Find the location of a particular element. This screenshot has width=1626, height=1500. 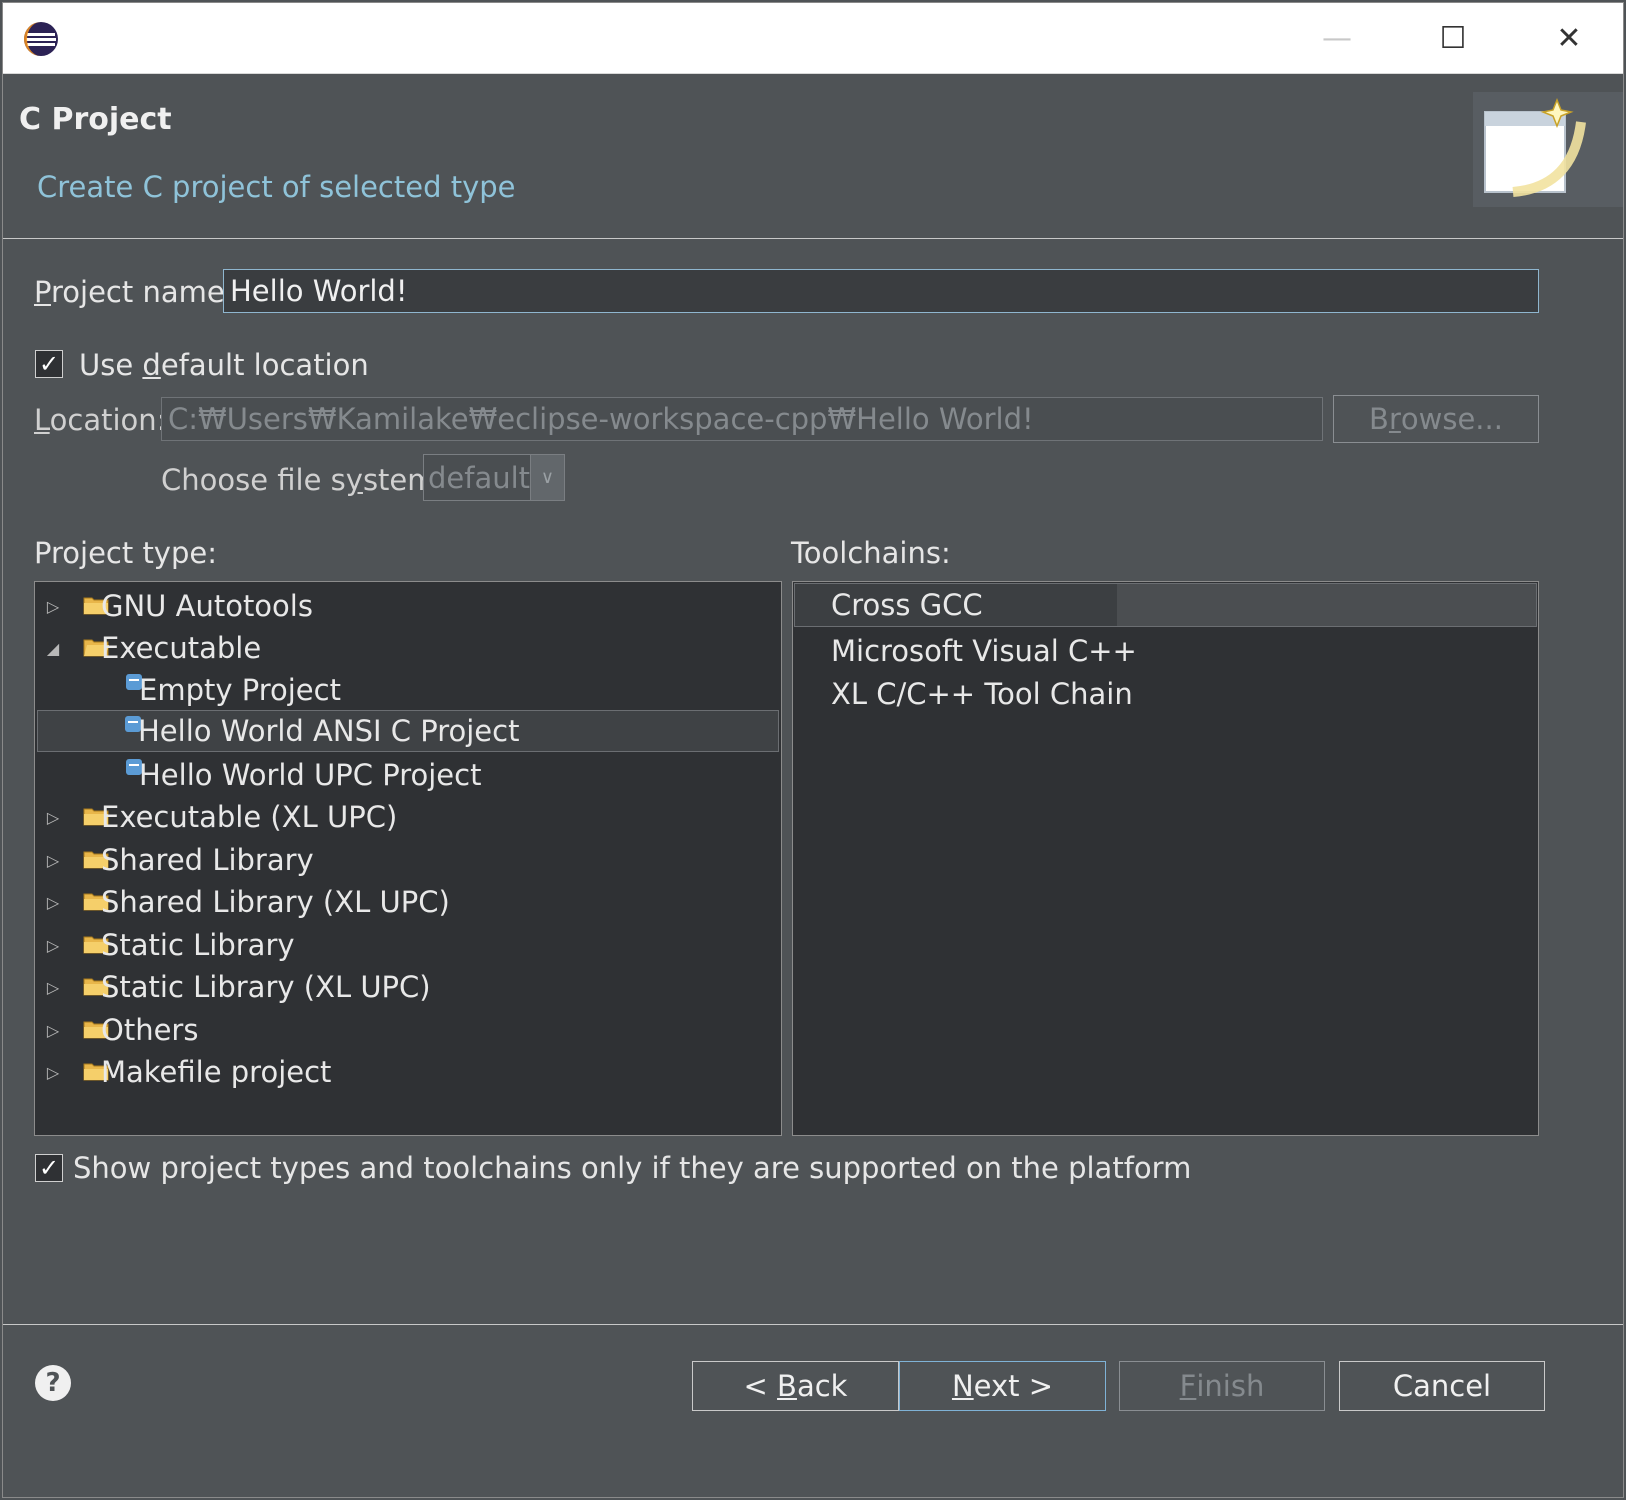

use-default-location-checkbox: ✓ is located at coordinates (49, 364).